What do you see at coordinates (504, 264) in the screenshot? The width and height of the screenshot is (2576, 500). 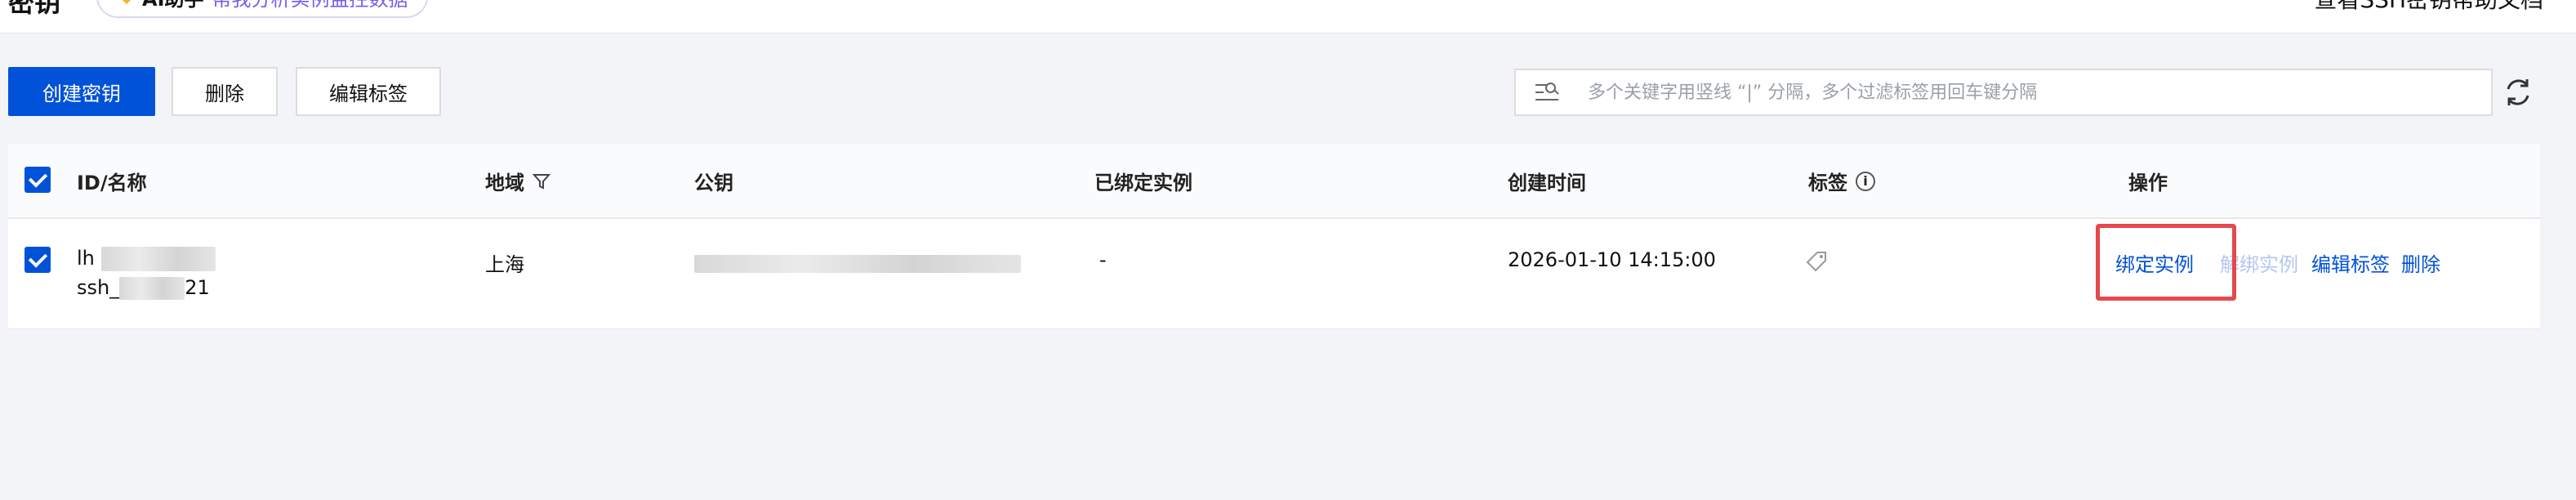 I see `region-cell: 上海` at bounding box center [504, 264].